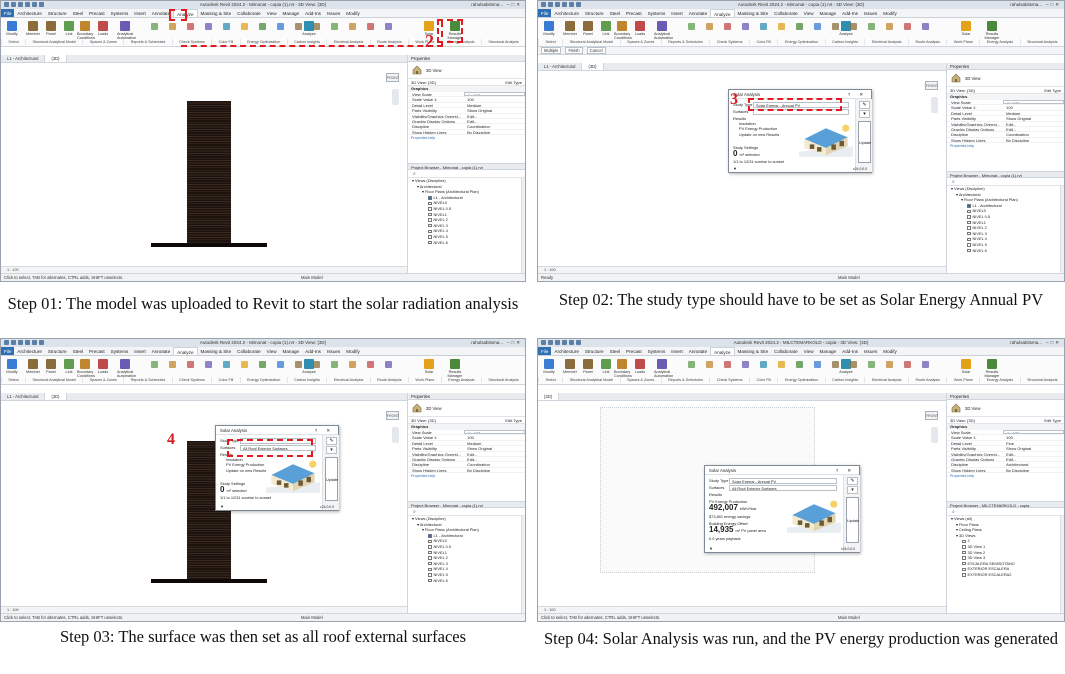 This screenshot has height=674, width=1065. What do you see at coordinates (209, 173) in the screenshot?
I see `building-model` at bounding box center [209, 173].